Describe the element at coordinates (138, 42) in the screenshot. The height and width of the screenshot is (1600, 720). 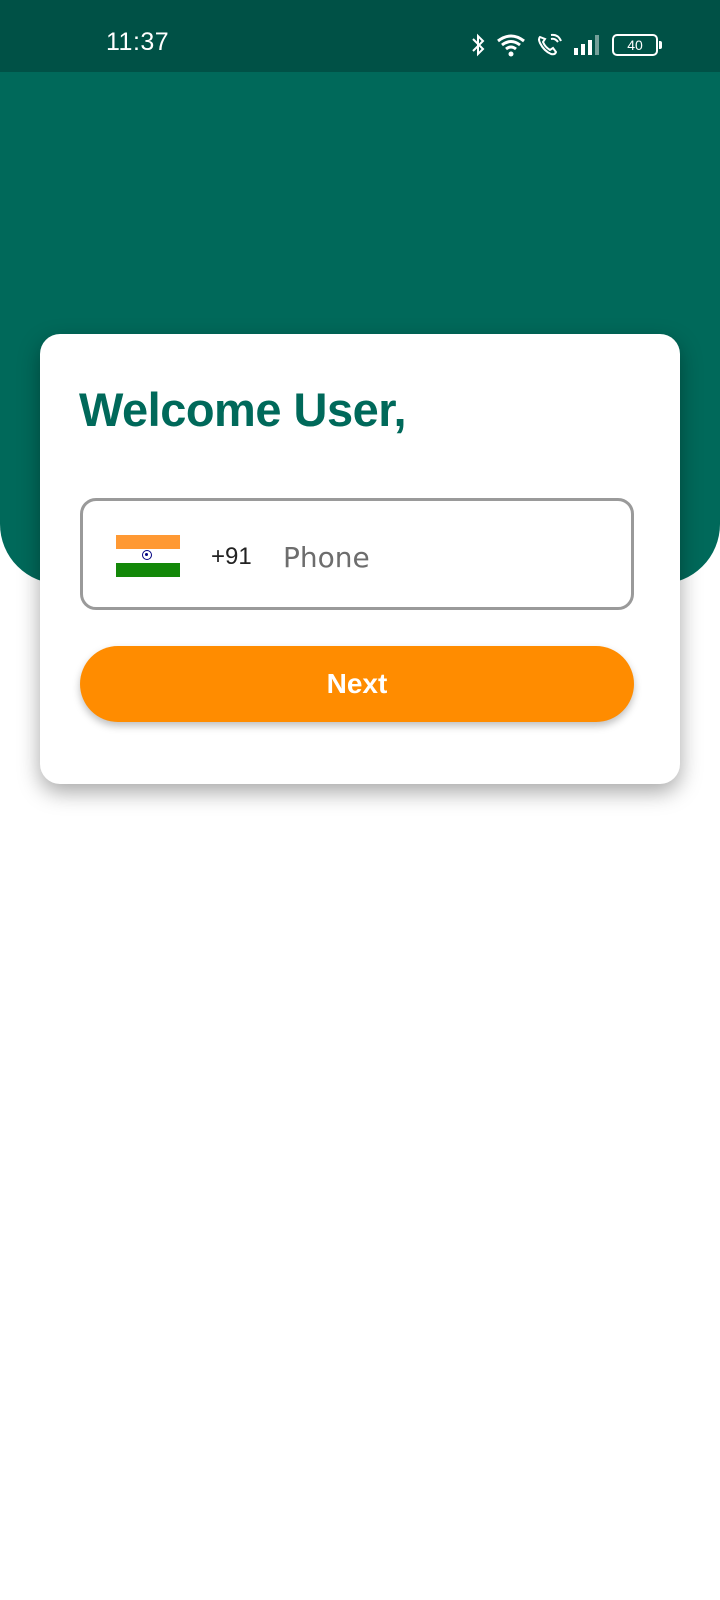
I see `status-time: 11:37` at that location.